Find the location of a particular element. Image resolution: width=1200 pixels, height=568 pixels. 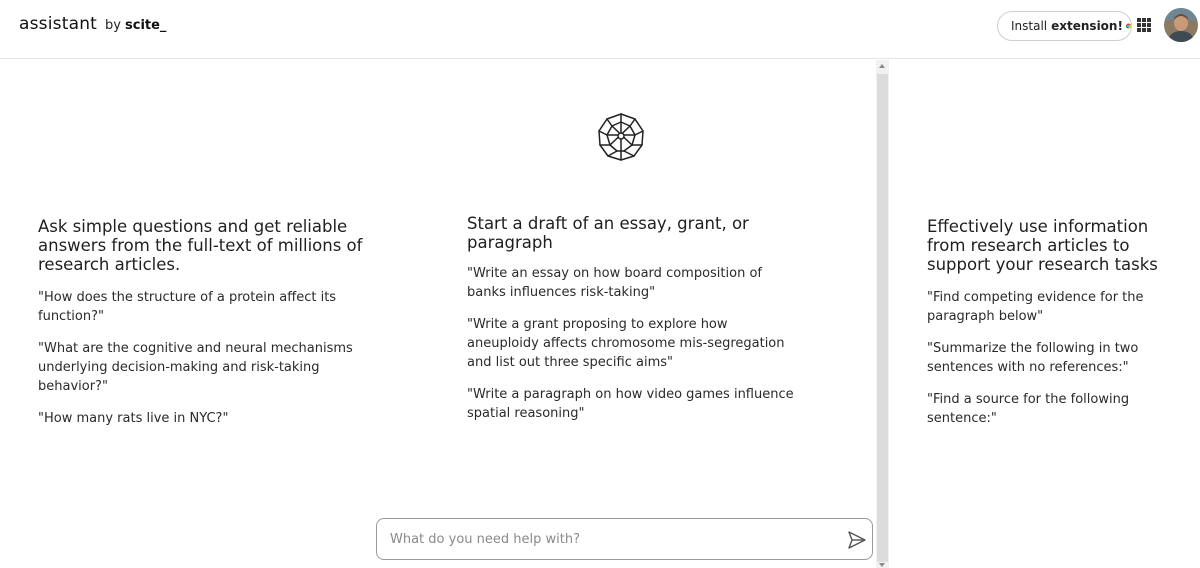

install-extension-button: Install extension! is located at coordinates (1064, 26).